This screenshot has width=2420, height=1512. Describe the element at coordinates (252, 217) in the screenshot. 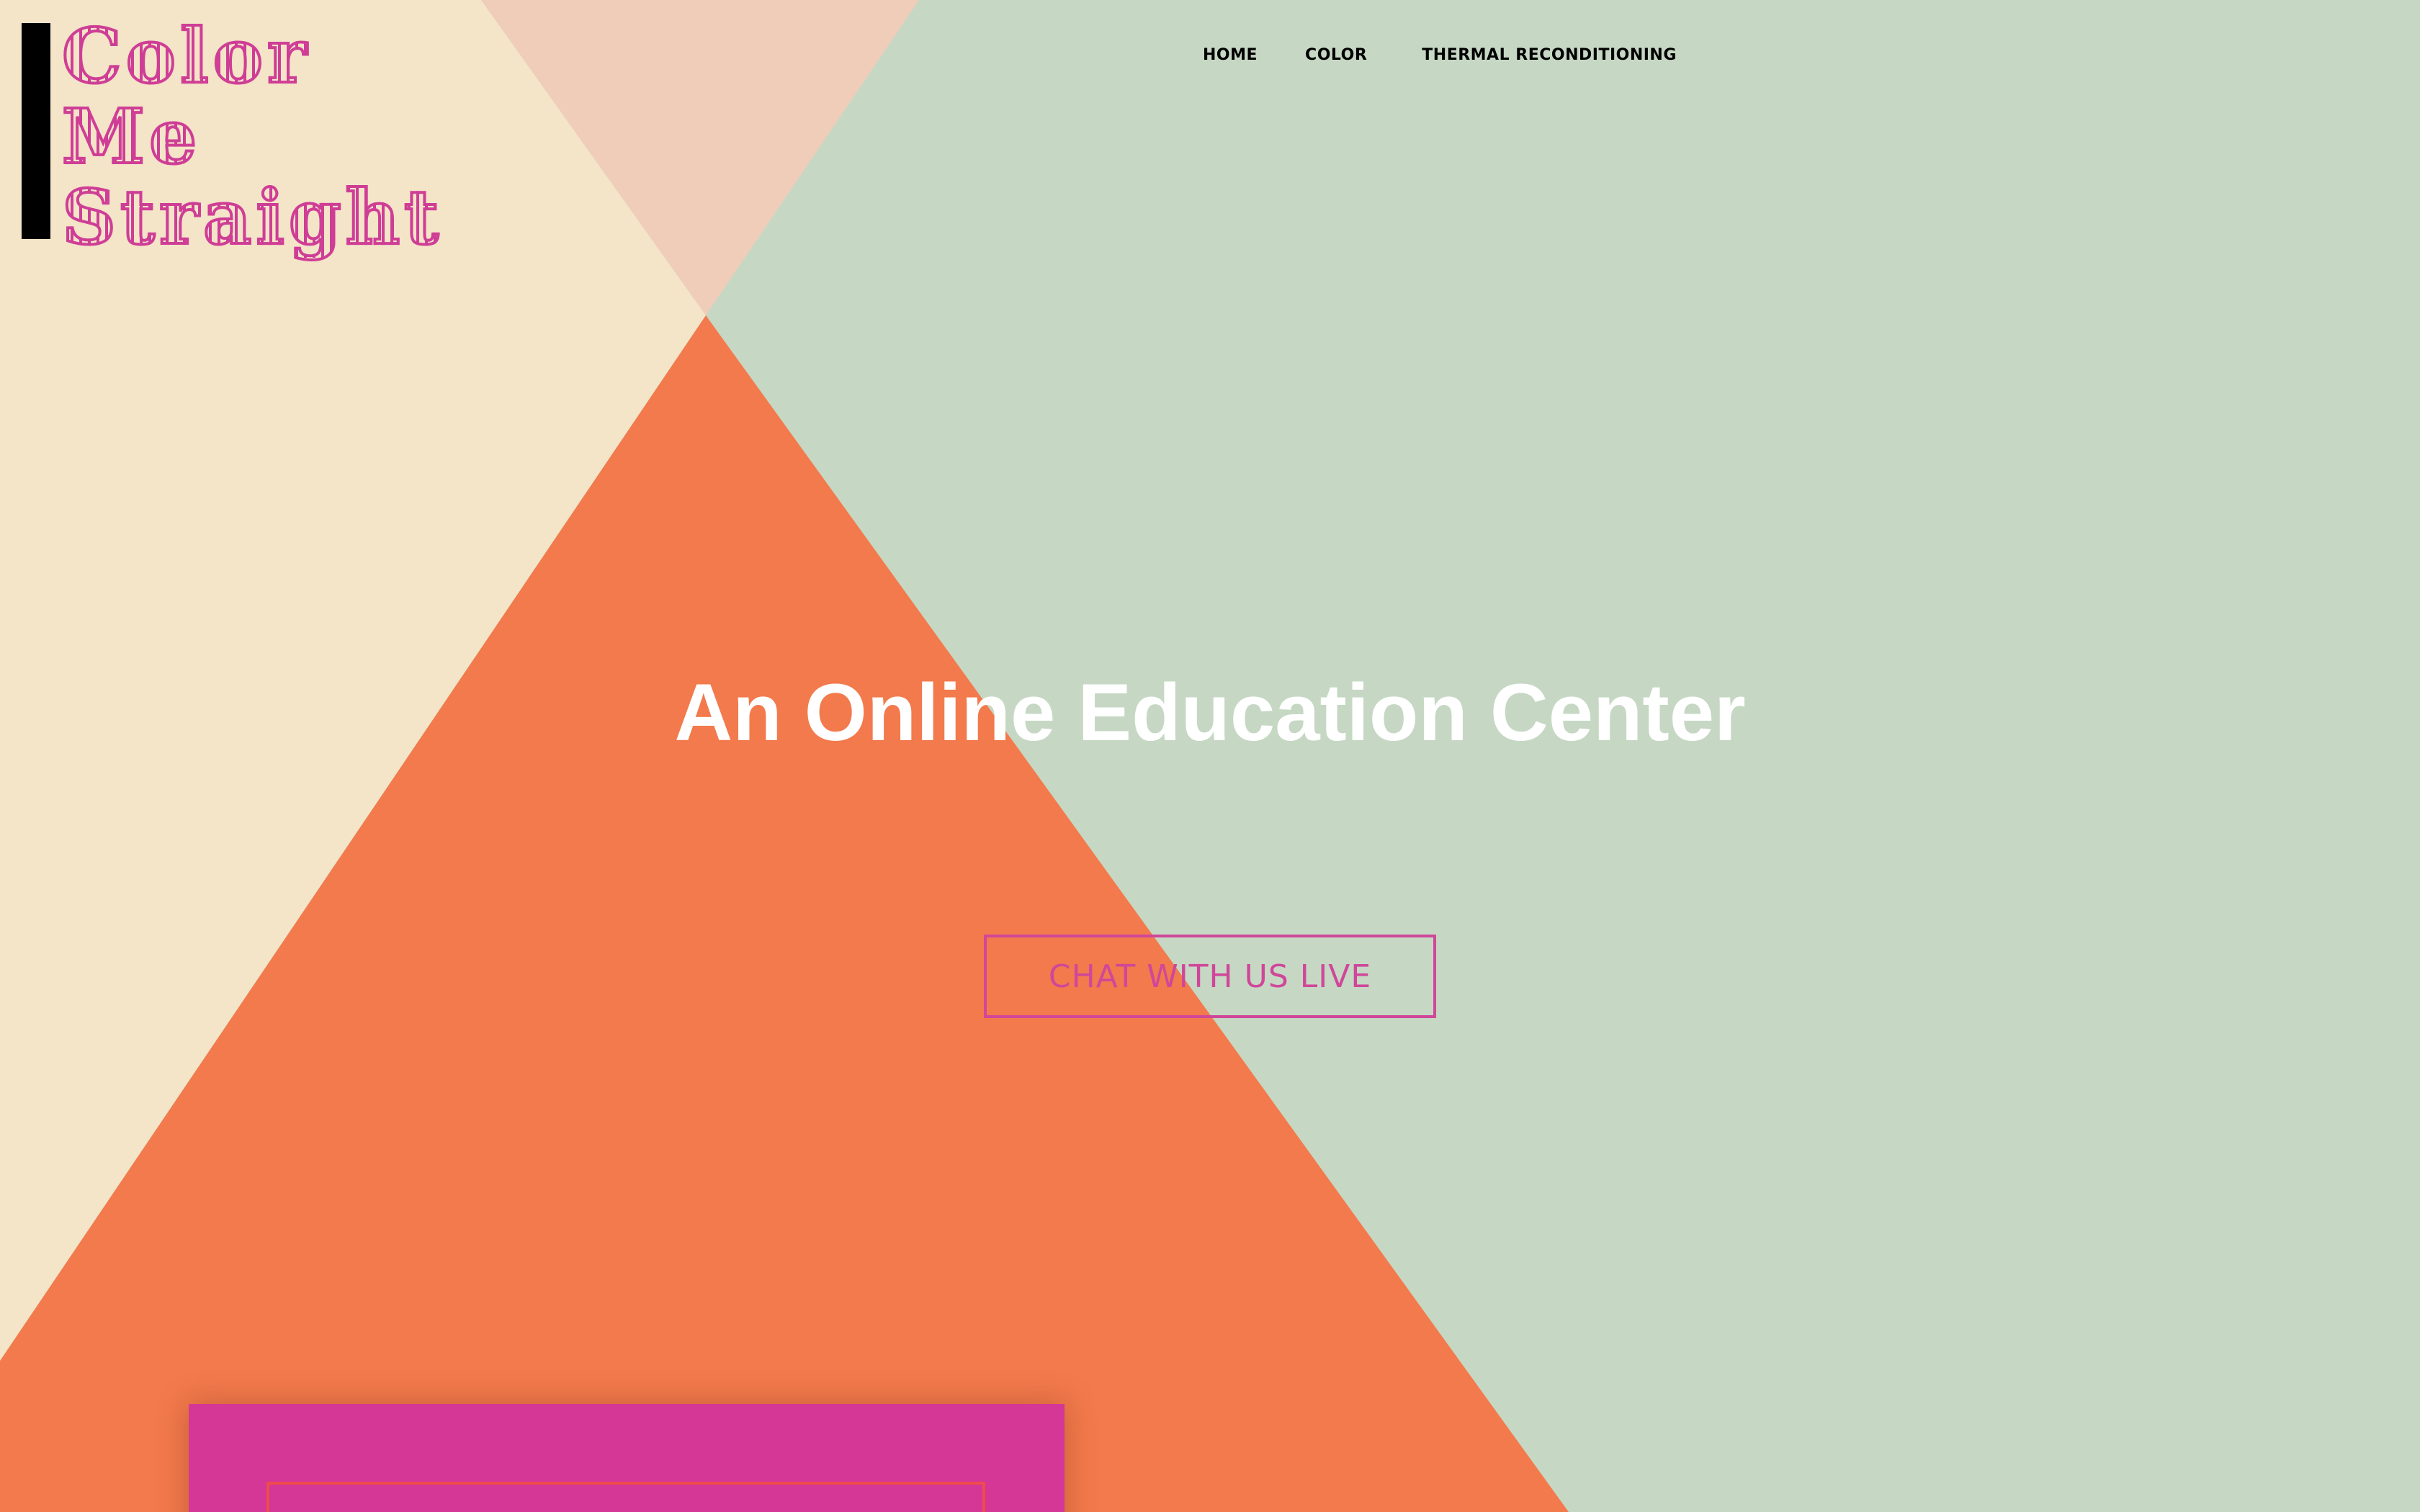

I see `logo-line-3: Straight` at that location.